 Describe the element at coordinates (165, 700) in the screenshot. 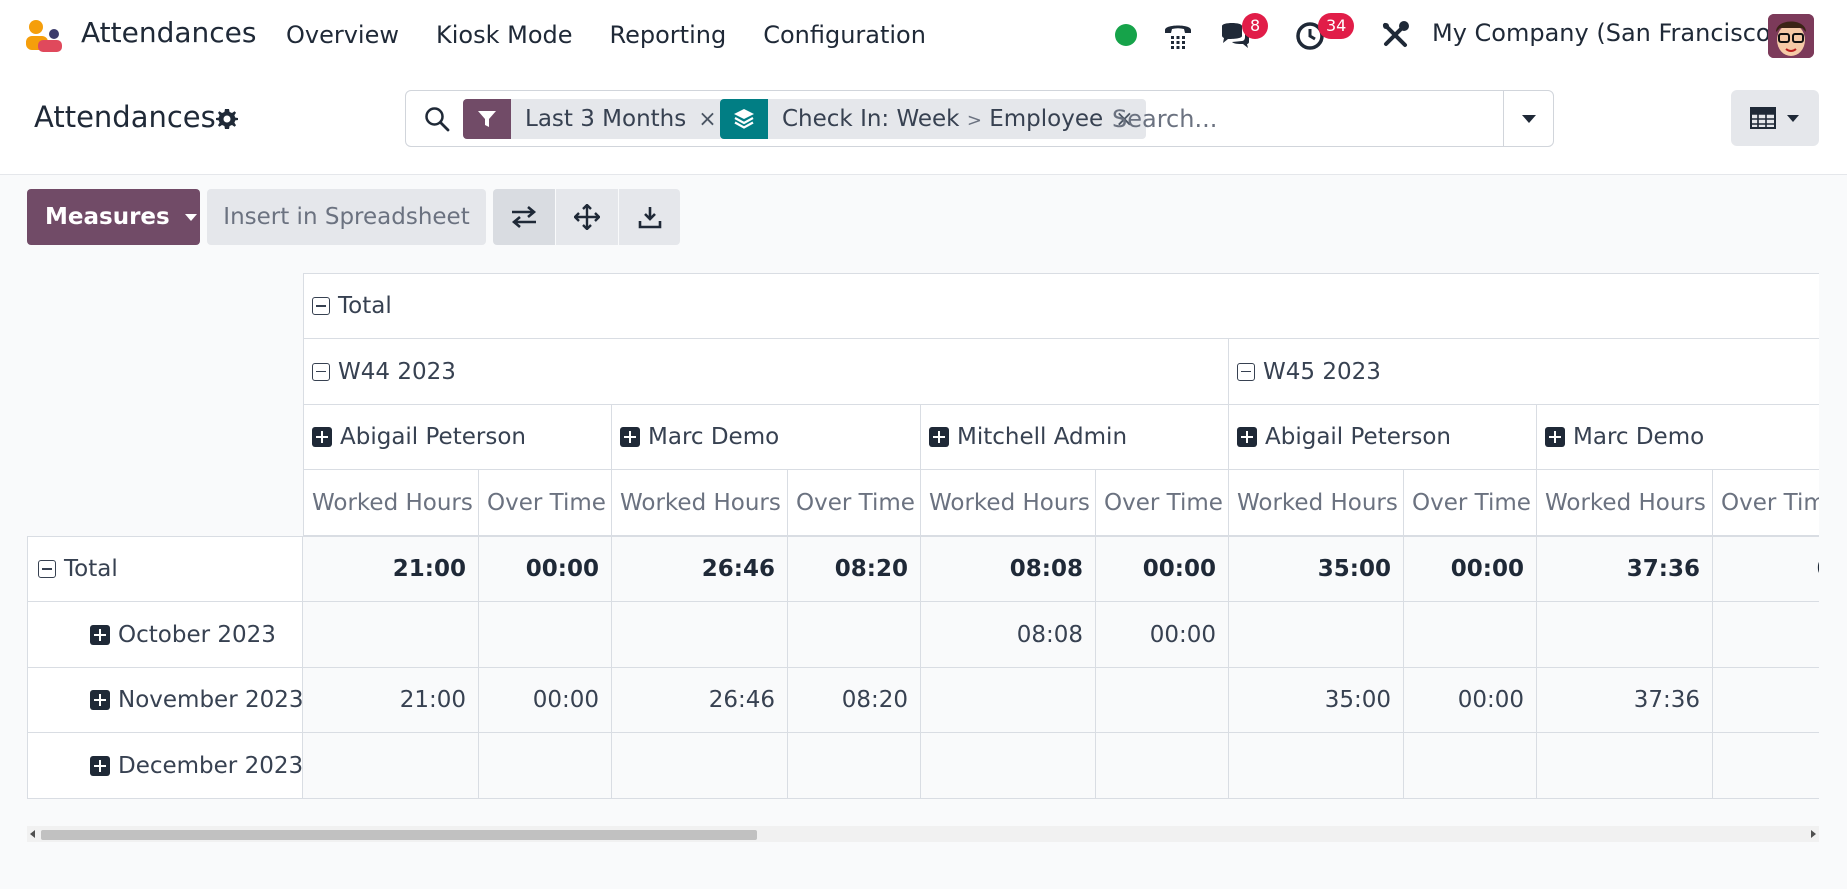

I see `pivot-row-header-month: November 2023` at that location.